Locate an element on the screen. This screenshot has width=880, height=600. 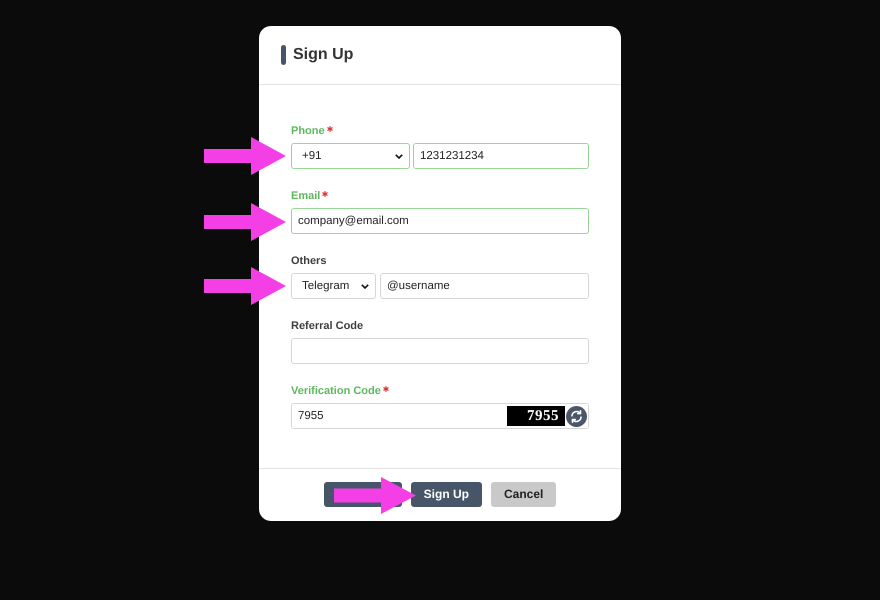
captcha-code: 7955 is located at coordinates (536, 416).